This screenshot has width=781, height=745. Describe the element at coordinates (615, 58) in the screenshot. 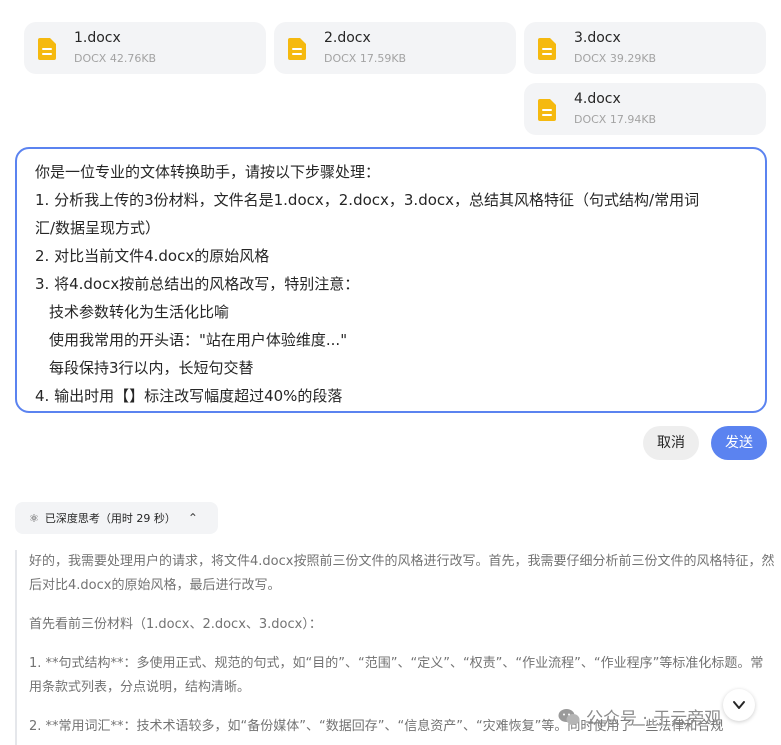

I see `file-meta: DOCX 39.29KB` at that location.